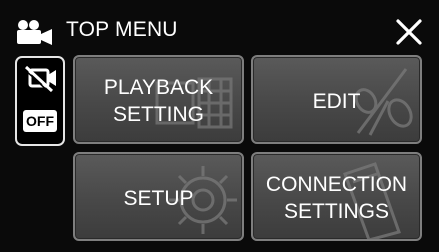 The image size is (439, 252). I want to click on setup-button: SETUP, so click(158, 196).